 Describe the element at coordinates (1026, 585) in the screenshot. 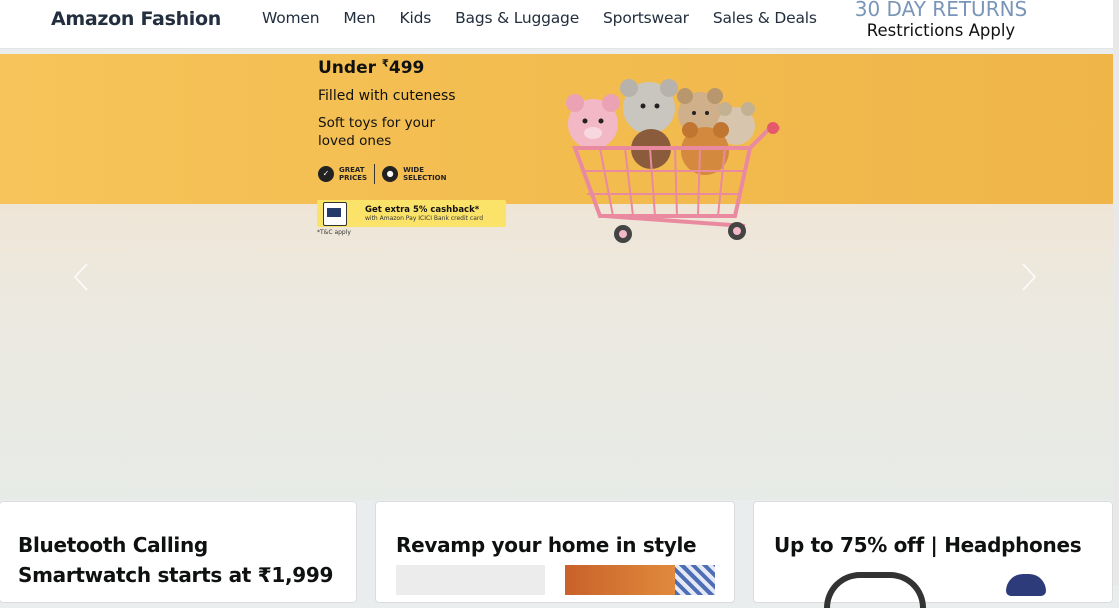

I see `earbuds-thumb` at that location.